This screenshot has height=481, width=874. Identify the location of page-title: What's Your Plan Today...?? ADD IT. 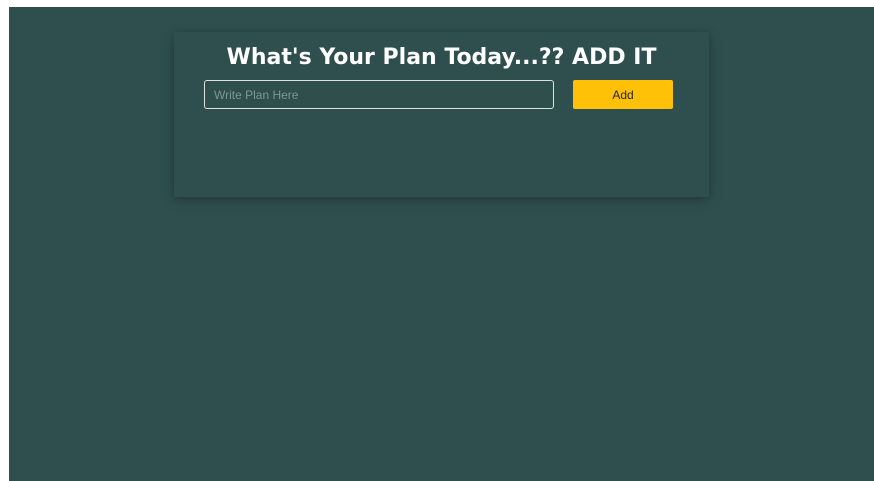
(441, 57).